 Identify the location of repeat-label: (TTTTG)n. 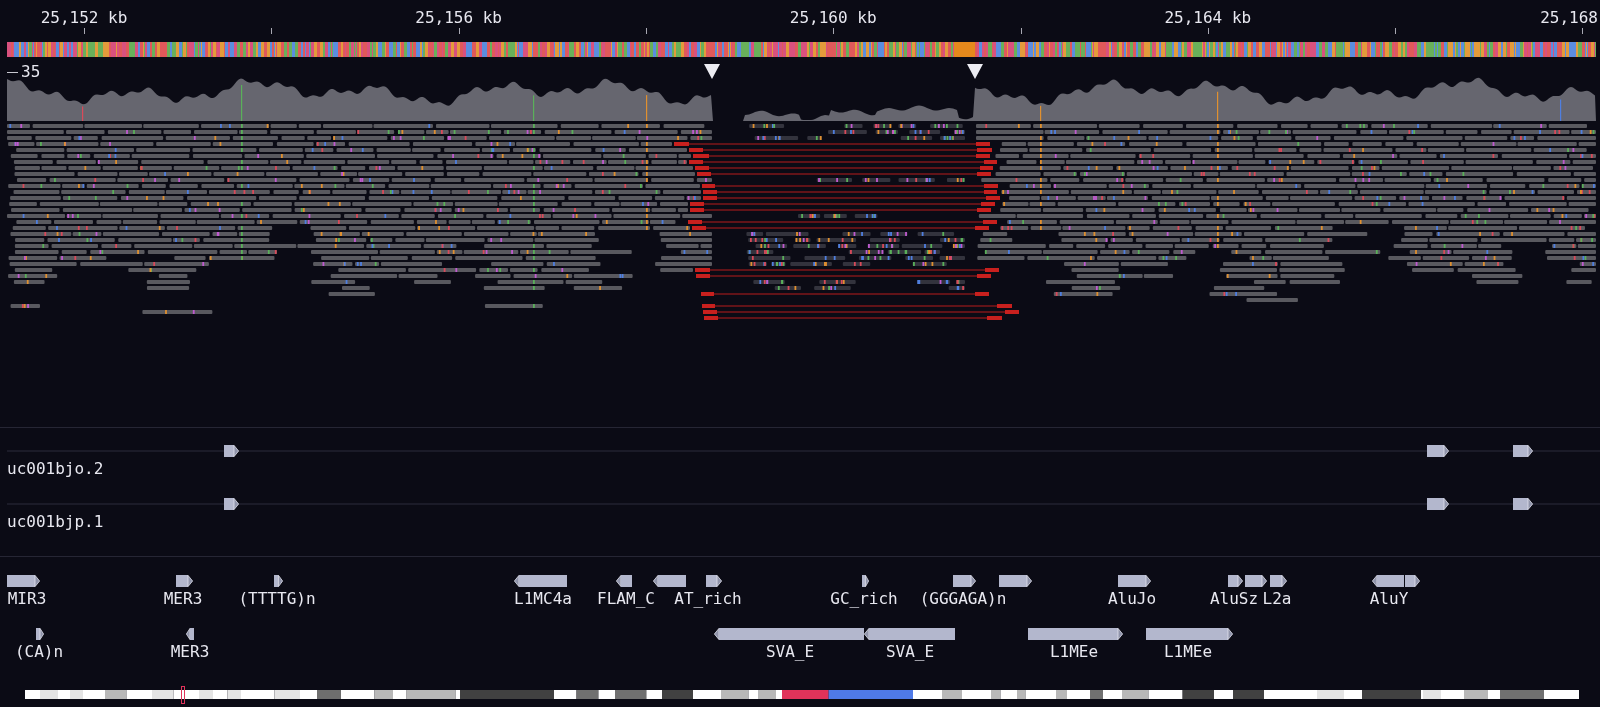
(277, 599).